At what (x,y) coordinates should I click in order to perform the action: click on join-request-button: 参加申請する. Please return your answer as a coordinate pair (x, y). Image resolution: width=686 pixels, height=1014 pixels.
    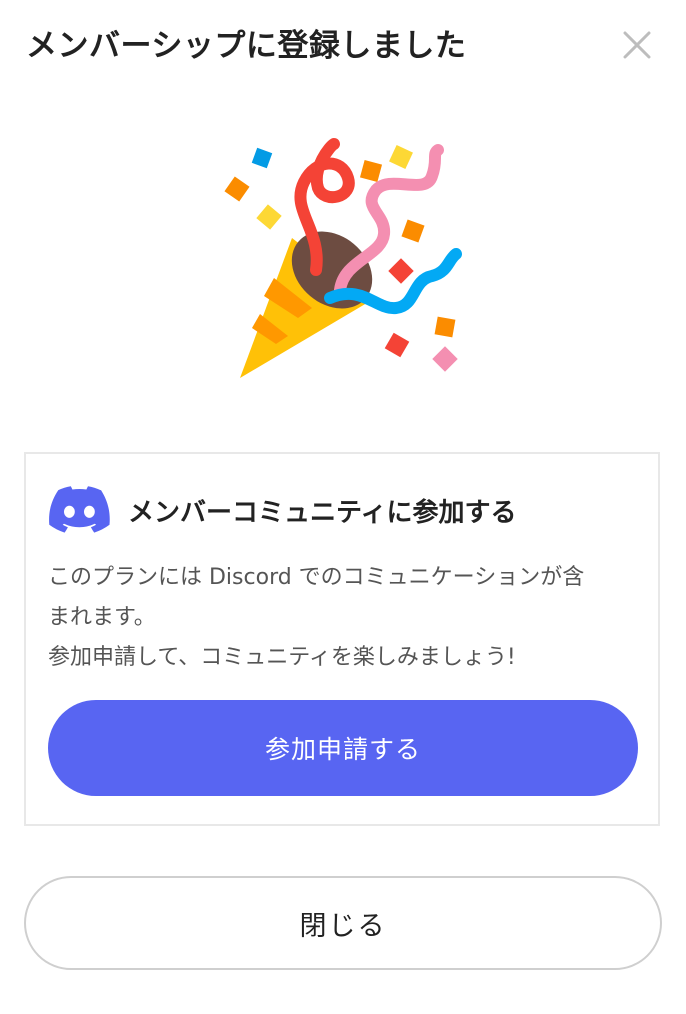
    Looking at the image, I should click on (343, 748).